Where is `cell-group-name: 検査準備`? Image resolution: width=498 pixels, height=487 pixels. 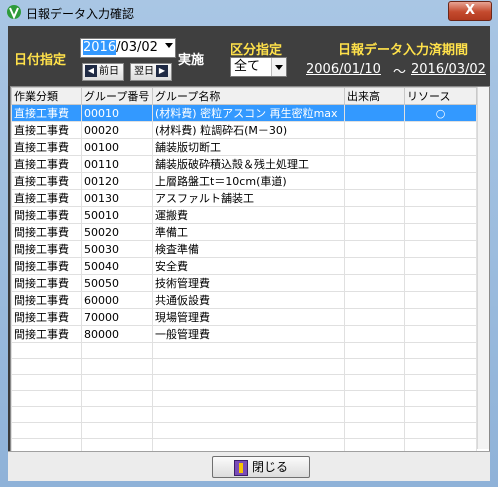 cell-group-name: 検査準備 is located at coordinates (248, 249).